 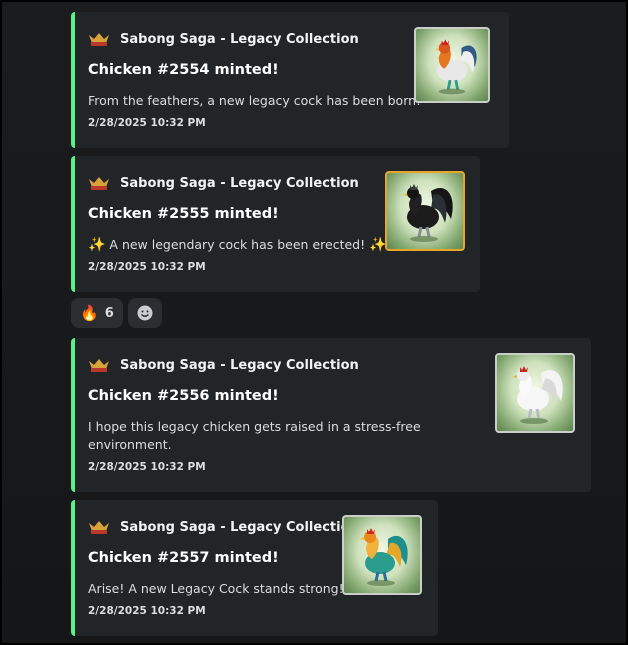 What do you see at coordinates (183, 214) in the screenshot?
I see `embed-title: Chicken #2555 minted!` at bounding box center [183, 214].